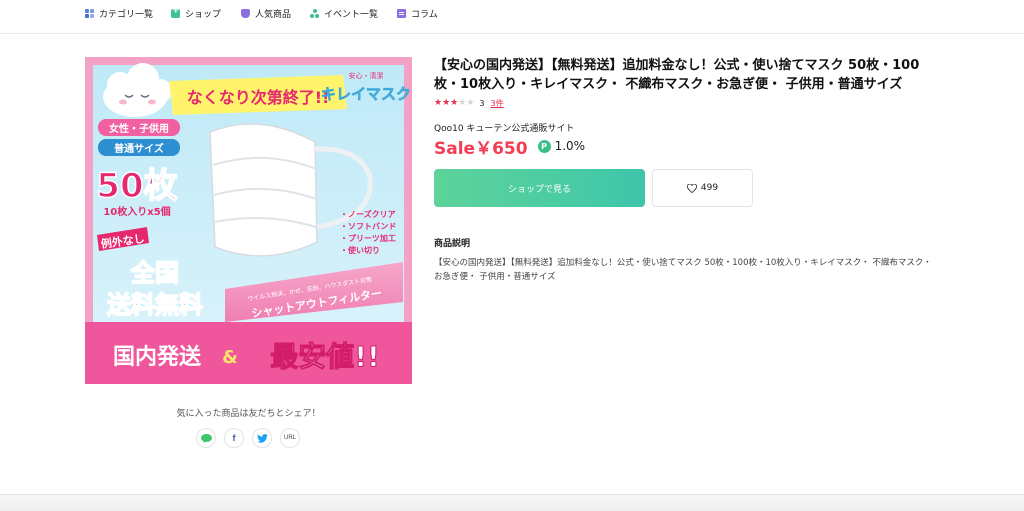 Image resolution: width=1024 pixels, height=511 pixels. What do you see at coordinates (314, 13) in the screenshot?
I see `event-dots-icon` at bounding box center [314, 13].